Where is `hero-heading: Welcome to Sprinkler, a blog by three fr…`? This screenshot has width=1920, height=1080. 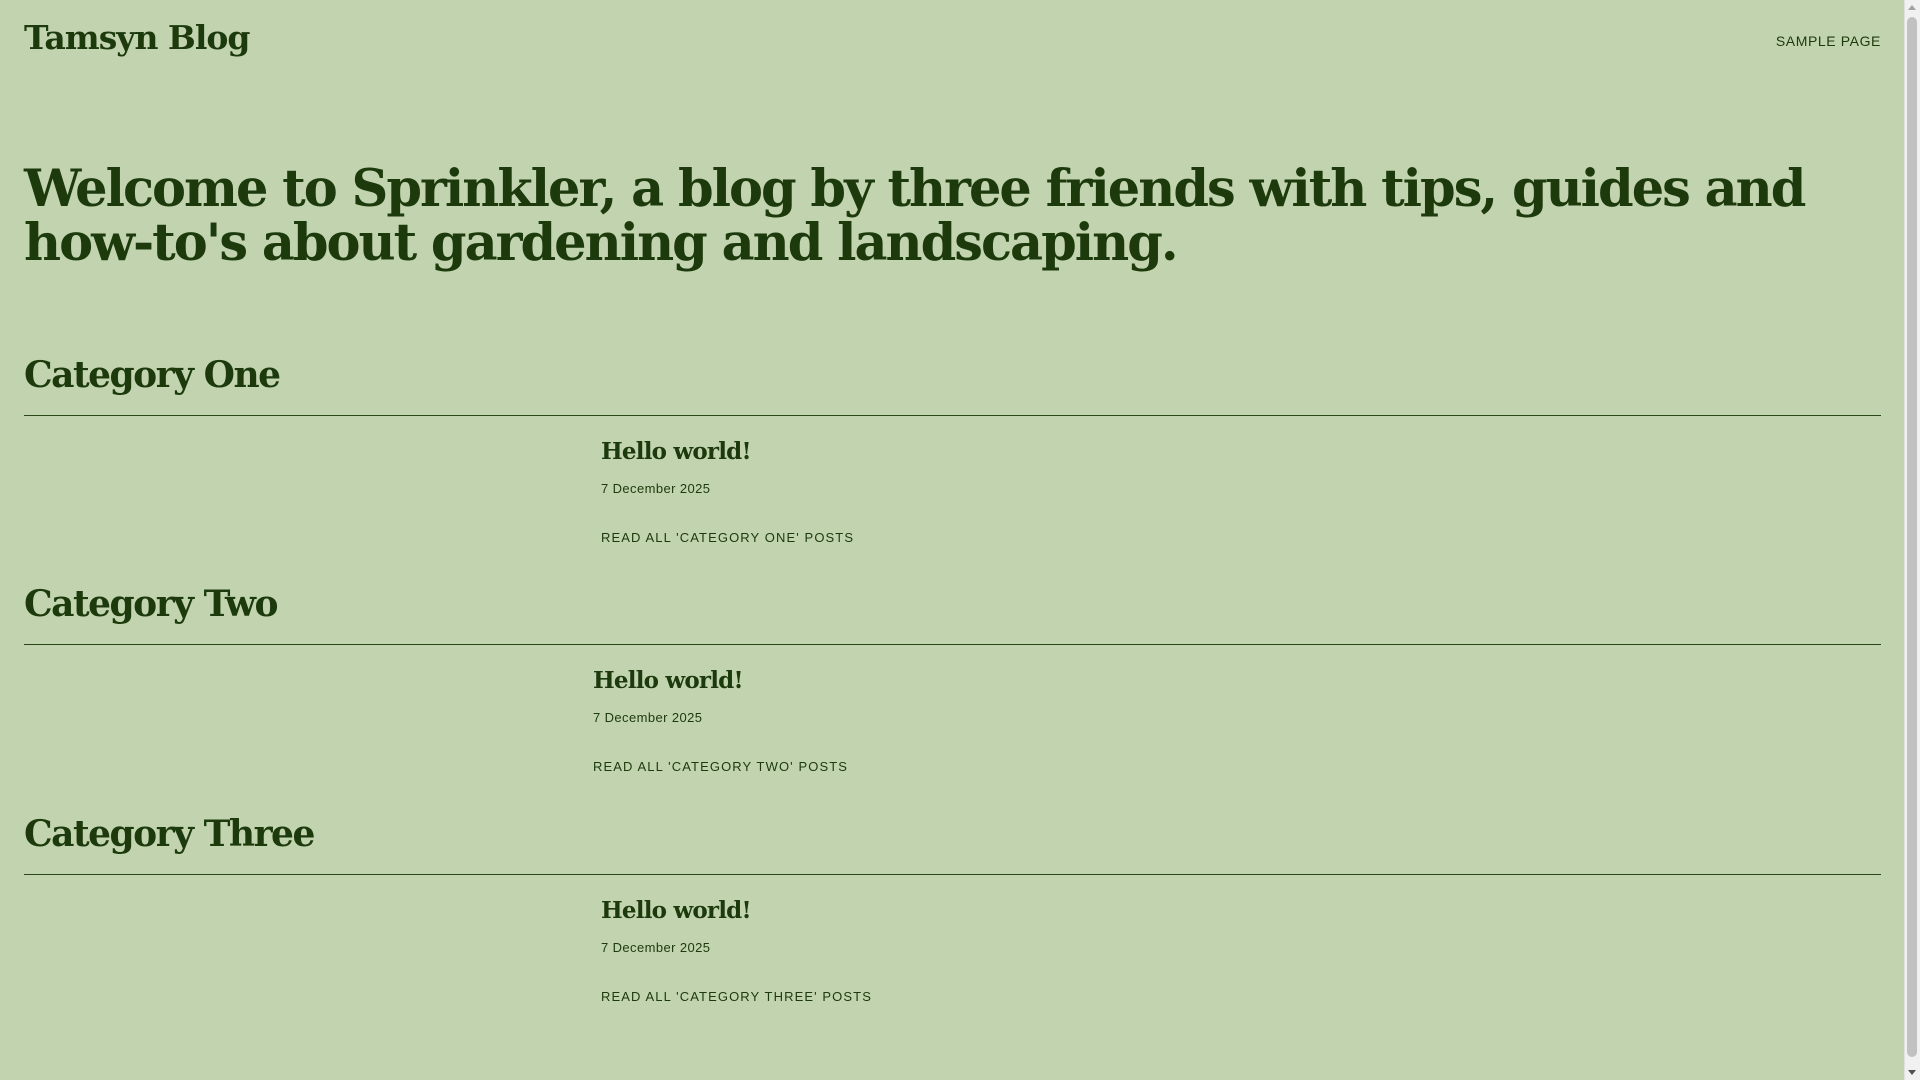 hero-heading: Welcome to Sprinkler, a blog by three fr… is located at coordinates (915, 216).